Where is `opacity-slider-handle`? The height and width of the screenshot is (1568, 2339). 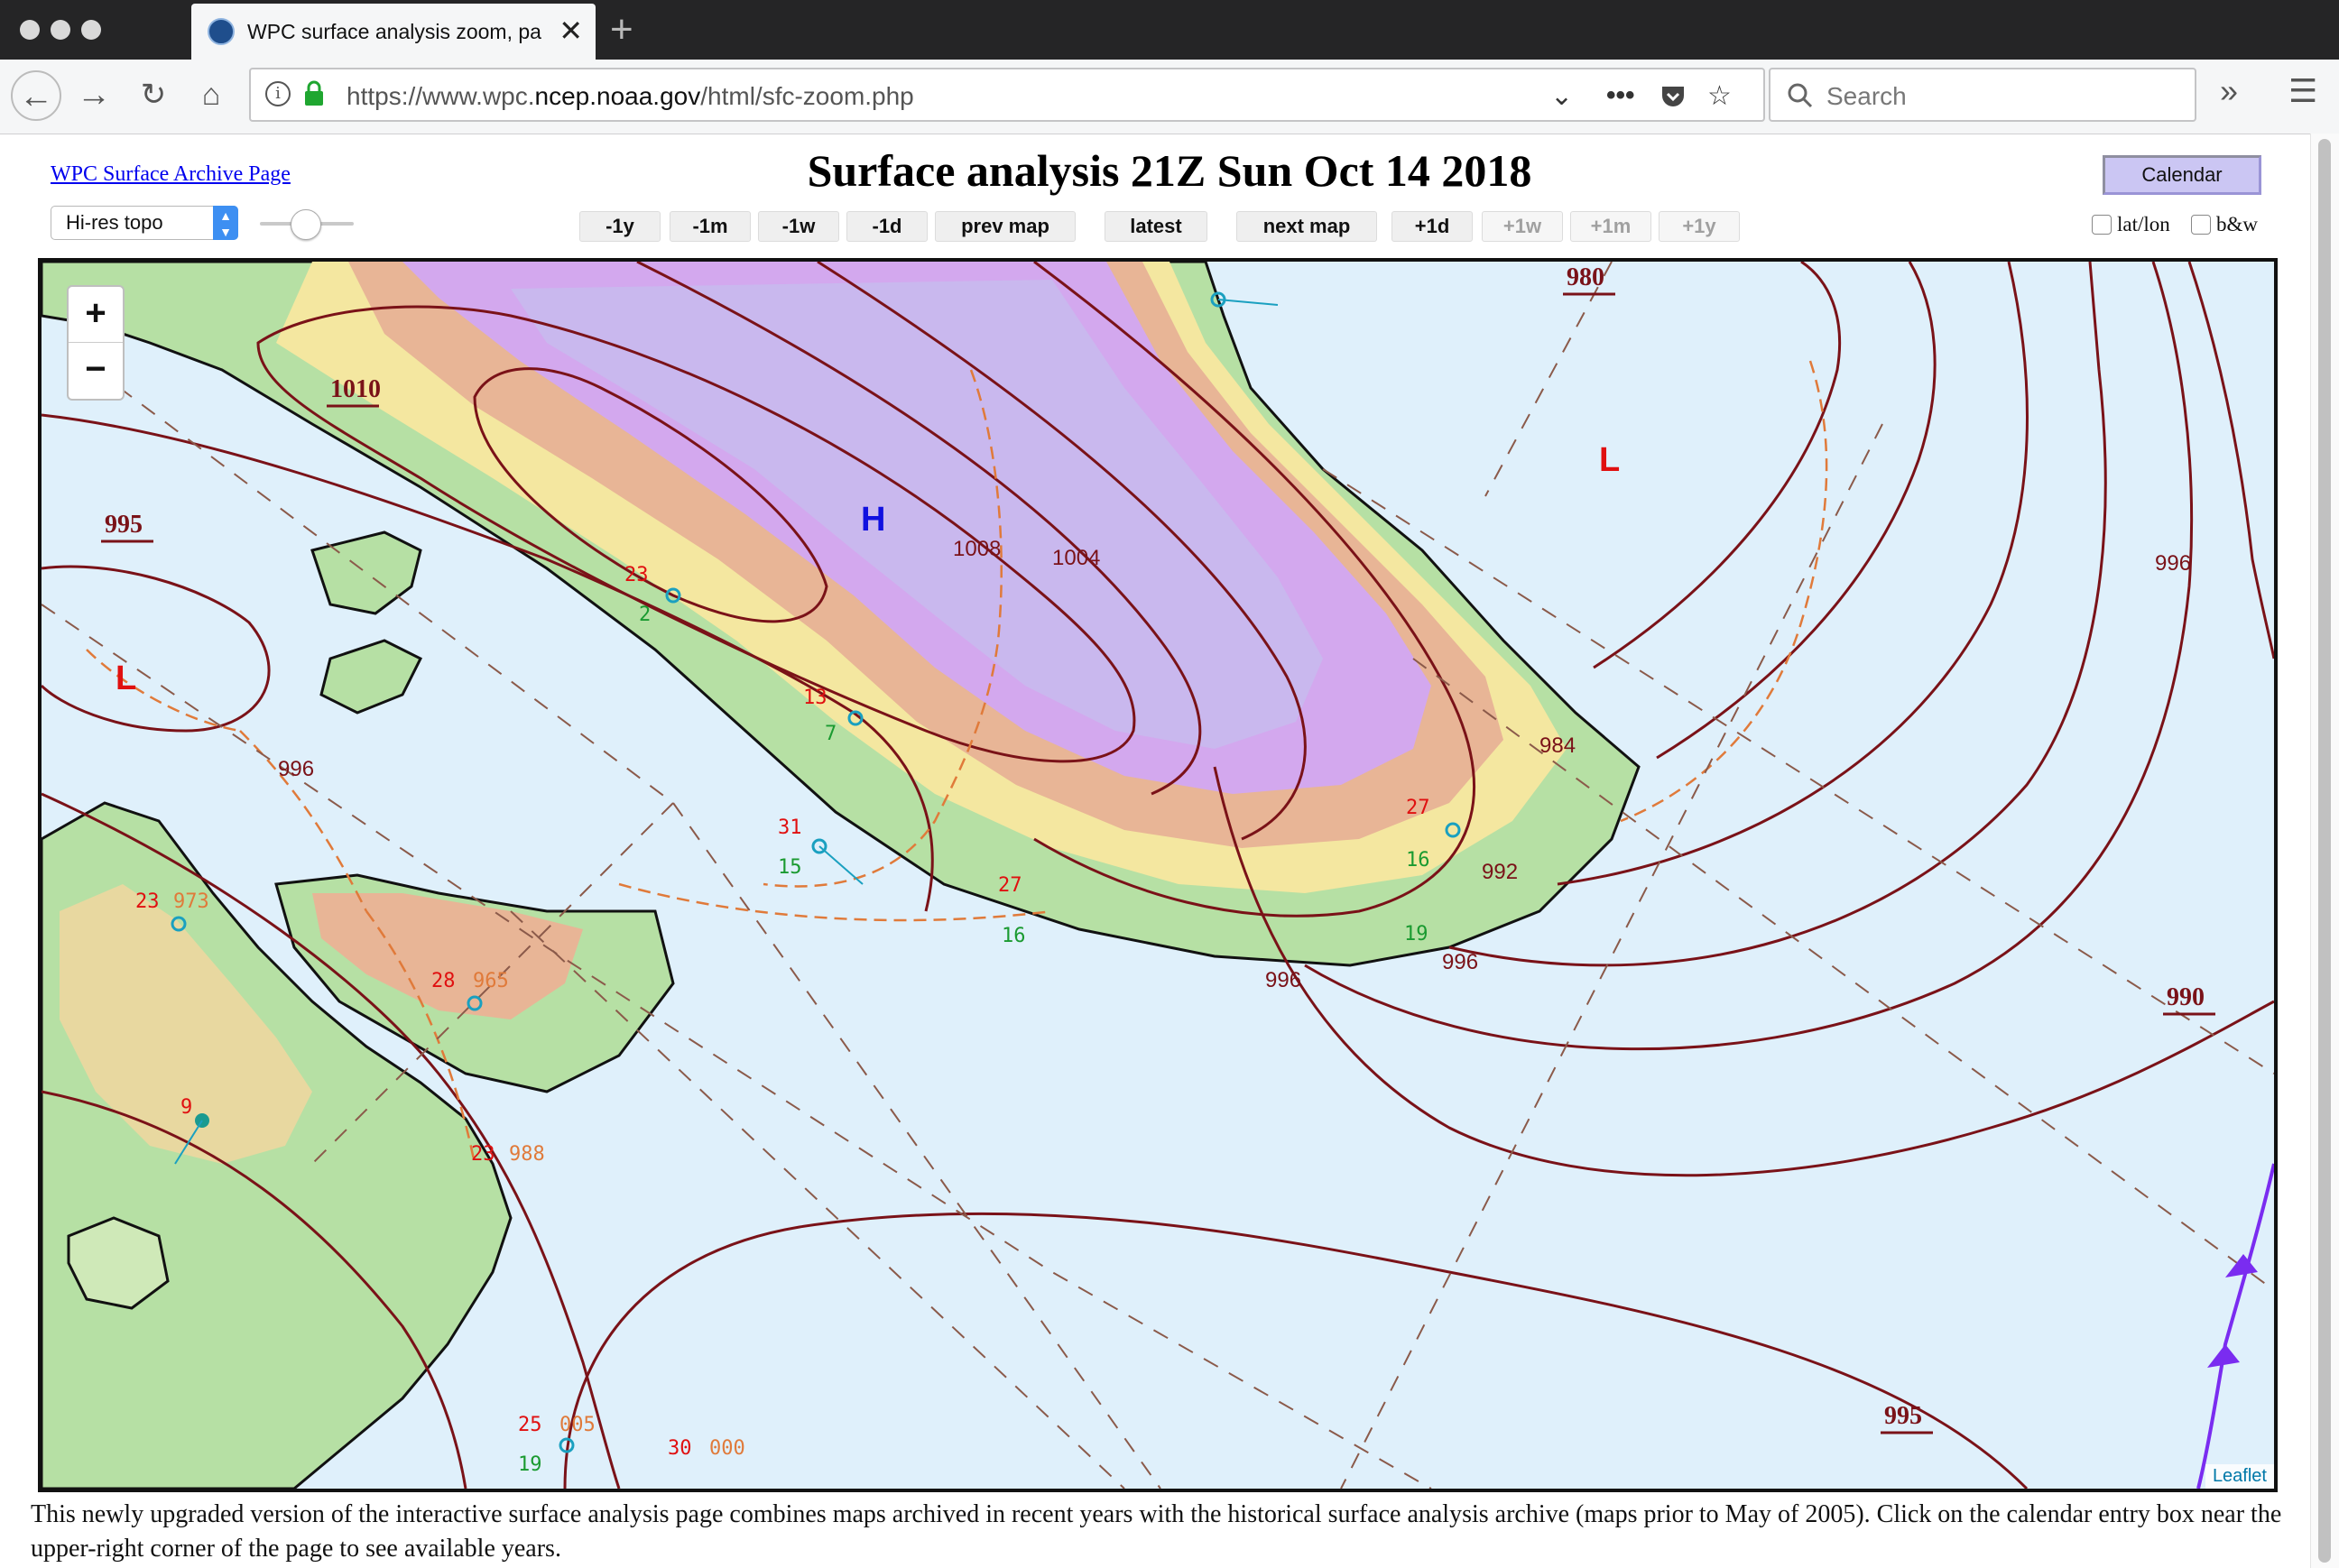 opacity-slider-handle is located at coordinates (306, 224).